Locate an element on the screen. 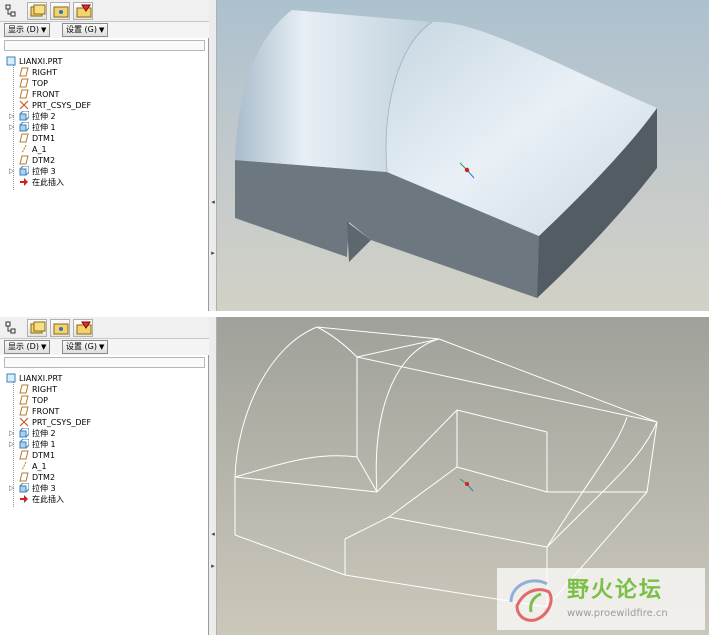 The width and height of the screenshot is (709, 635). watermark-title: 野火论坛 is located at coordinates (615, 590).